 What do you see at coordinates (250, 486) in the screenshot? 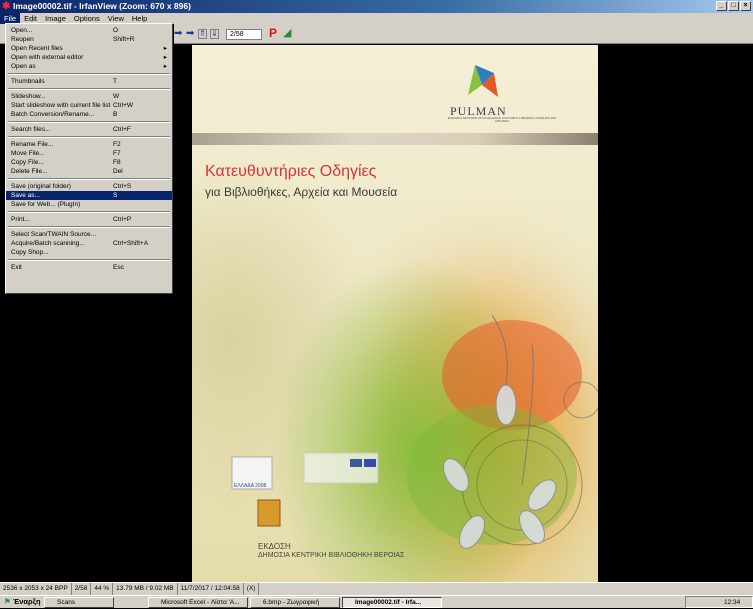
I see `hellas-2008-logo: ΕΛΛΑΔΑ 2008` at bounding box center [250, 486].